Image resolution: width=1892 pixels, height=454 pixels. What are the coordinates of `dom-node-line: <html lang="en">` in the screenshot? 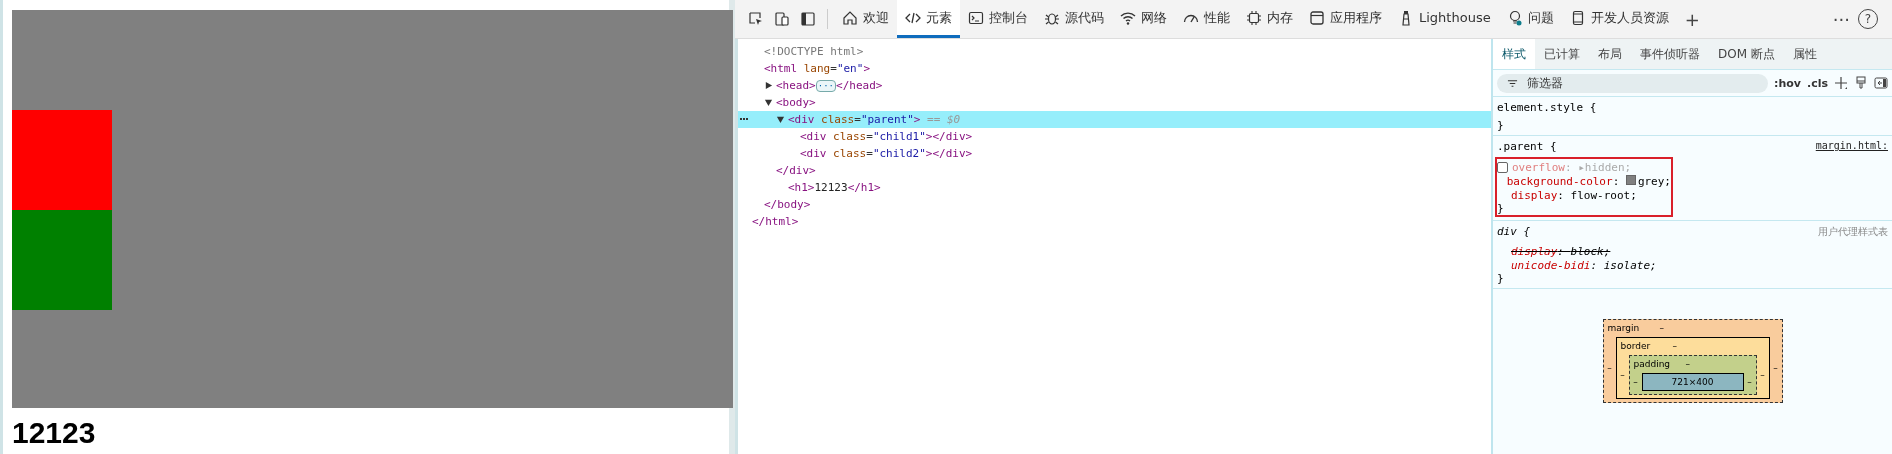 It's located at (1114, 68).